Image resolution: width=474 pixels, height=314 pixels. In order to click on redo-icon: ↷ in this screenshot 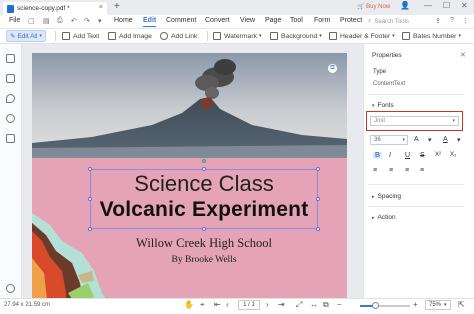, I will do `click(87, 21)`.